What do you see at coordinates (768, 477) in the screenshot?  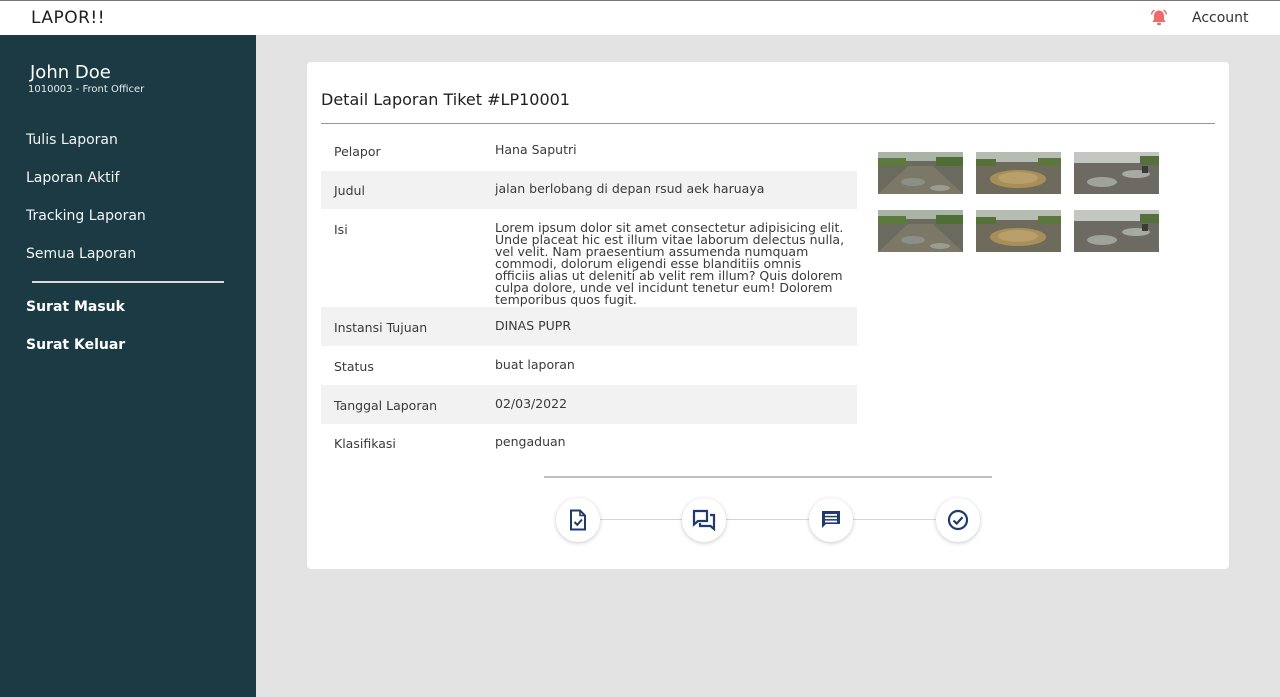 I see `steps-divider` at bounding box center [768, 477].